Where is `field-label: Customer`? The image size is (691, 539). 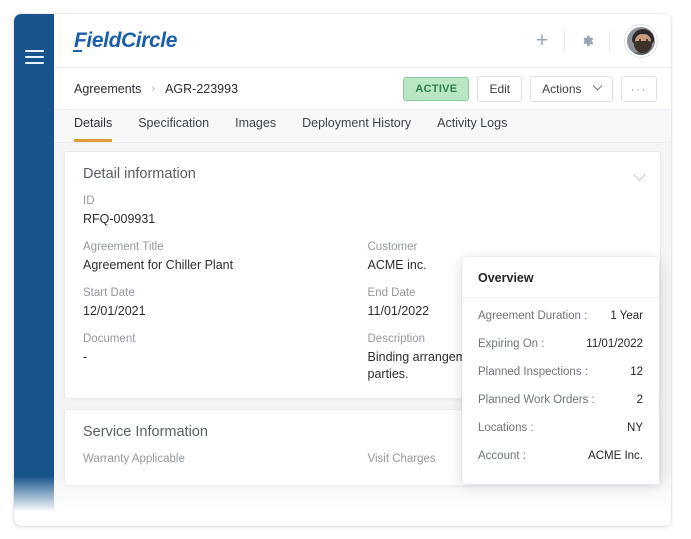 field-label: Customer is located at coordinates (392, 246).